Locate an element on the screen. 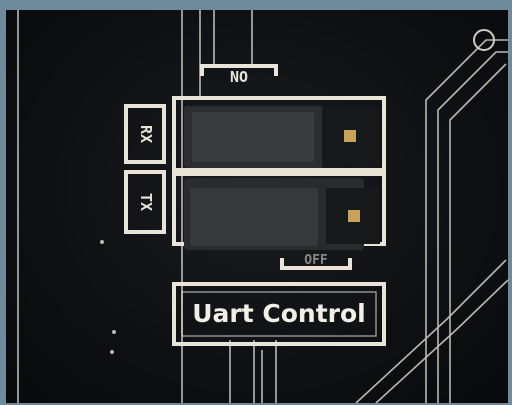  silk-off-label: OFF is located at coordinates (316, 260).